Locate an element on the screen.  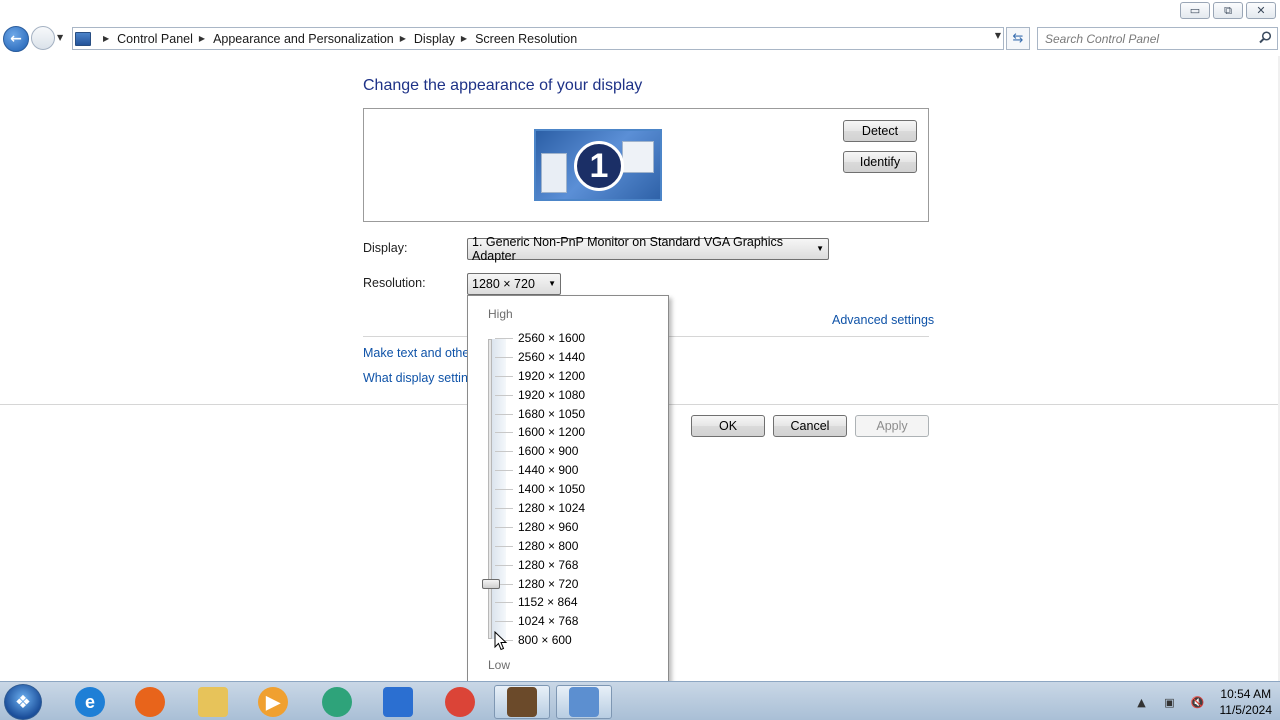
resolution-option: 1280 × 960 is located at coordinates (568, 527).